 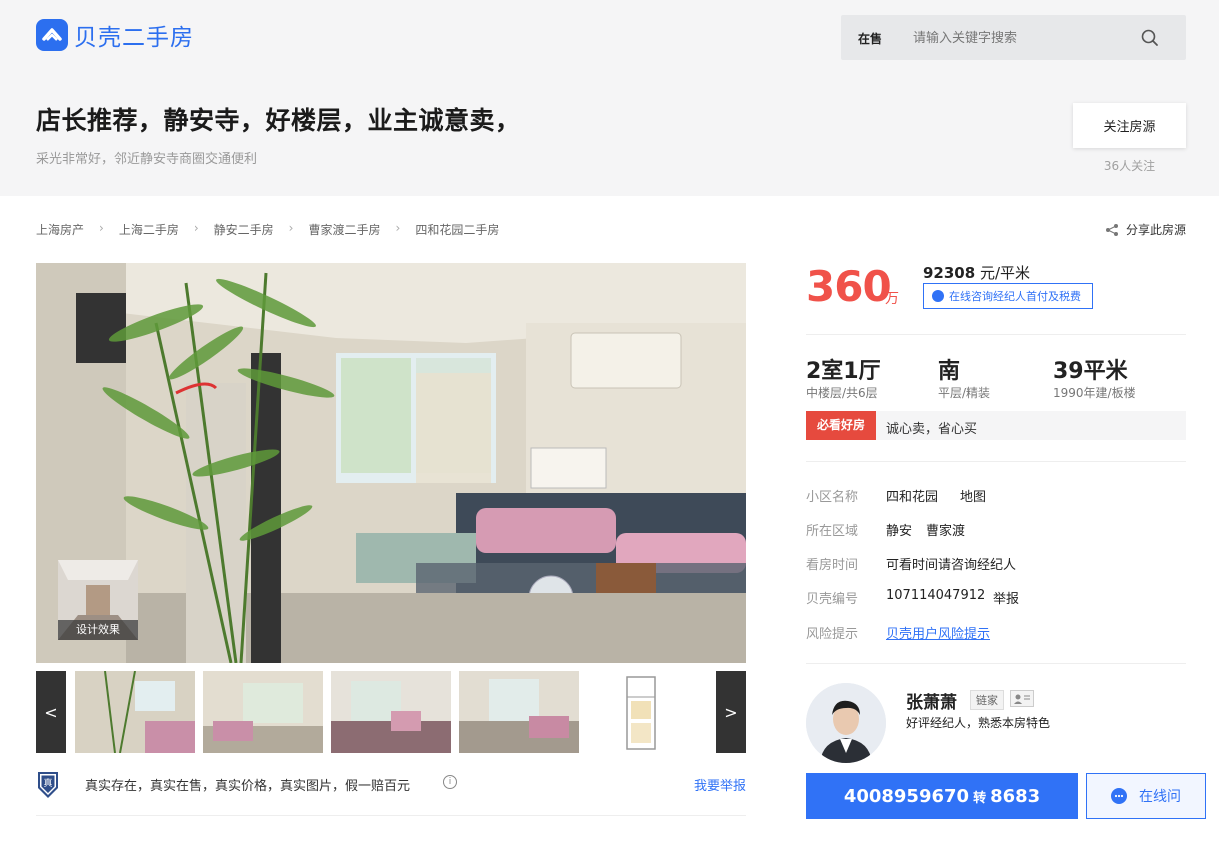 What do you see at coordinates (134, 38) in the screenshot?
I see `logo-text: 贝壳二手房` at bounding box center [134, 38].